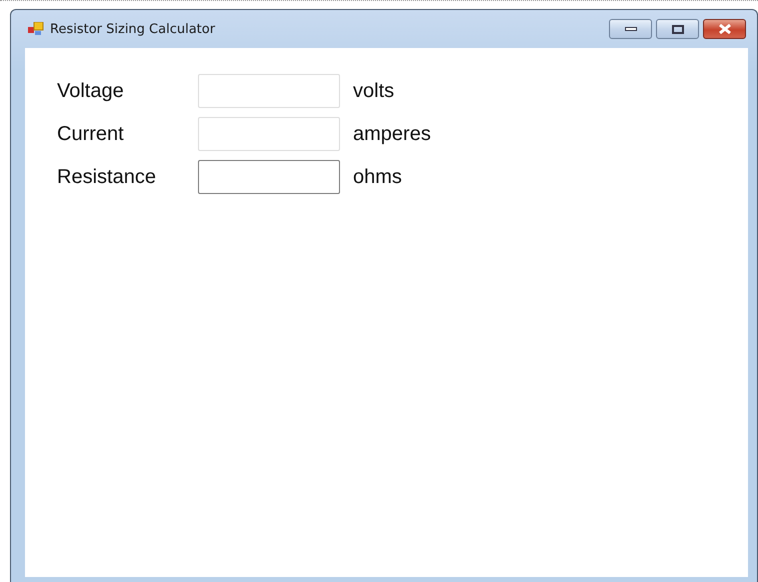 The height and width of the screenshot is (582, 758). Describe the element at coordinates (378, 177) in the screenshot. I see `unit-label: ohms` at that location.